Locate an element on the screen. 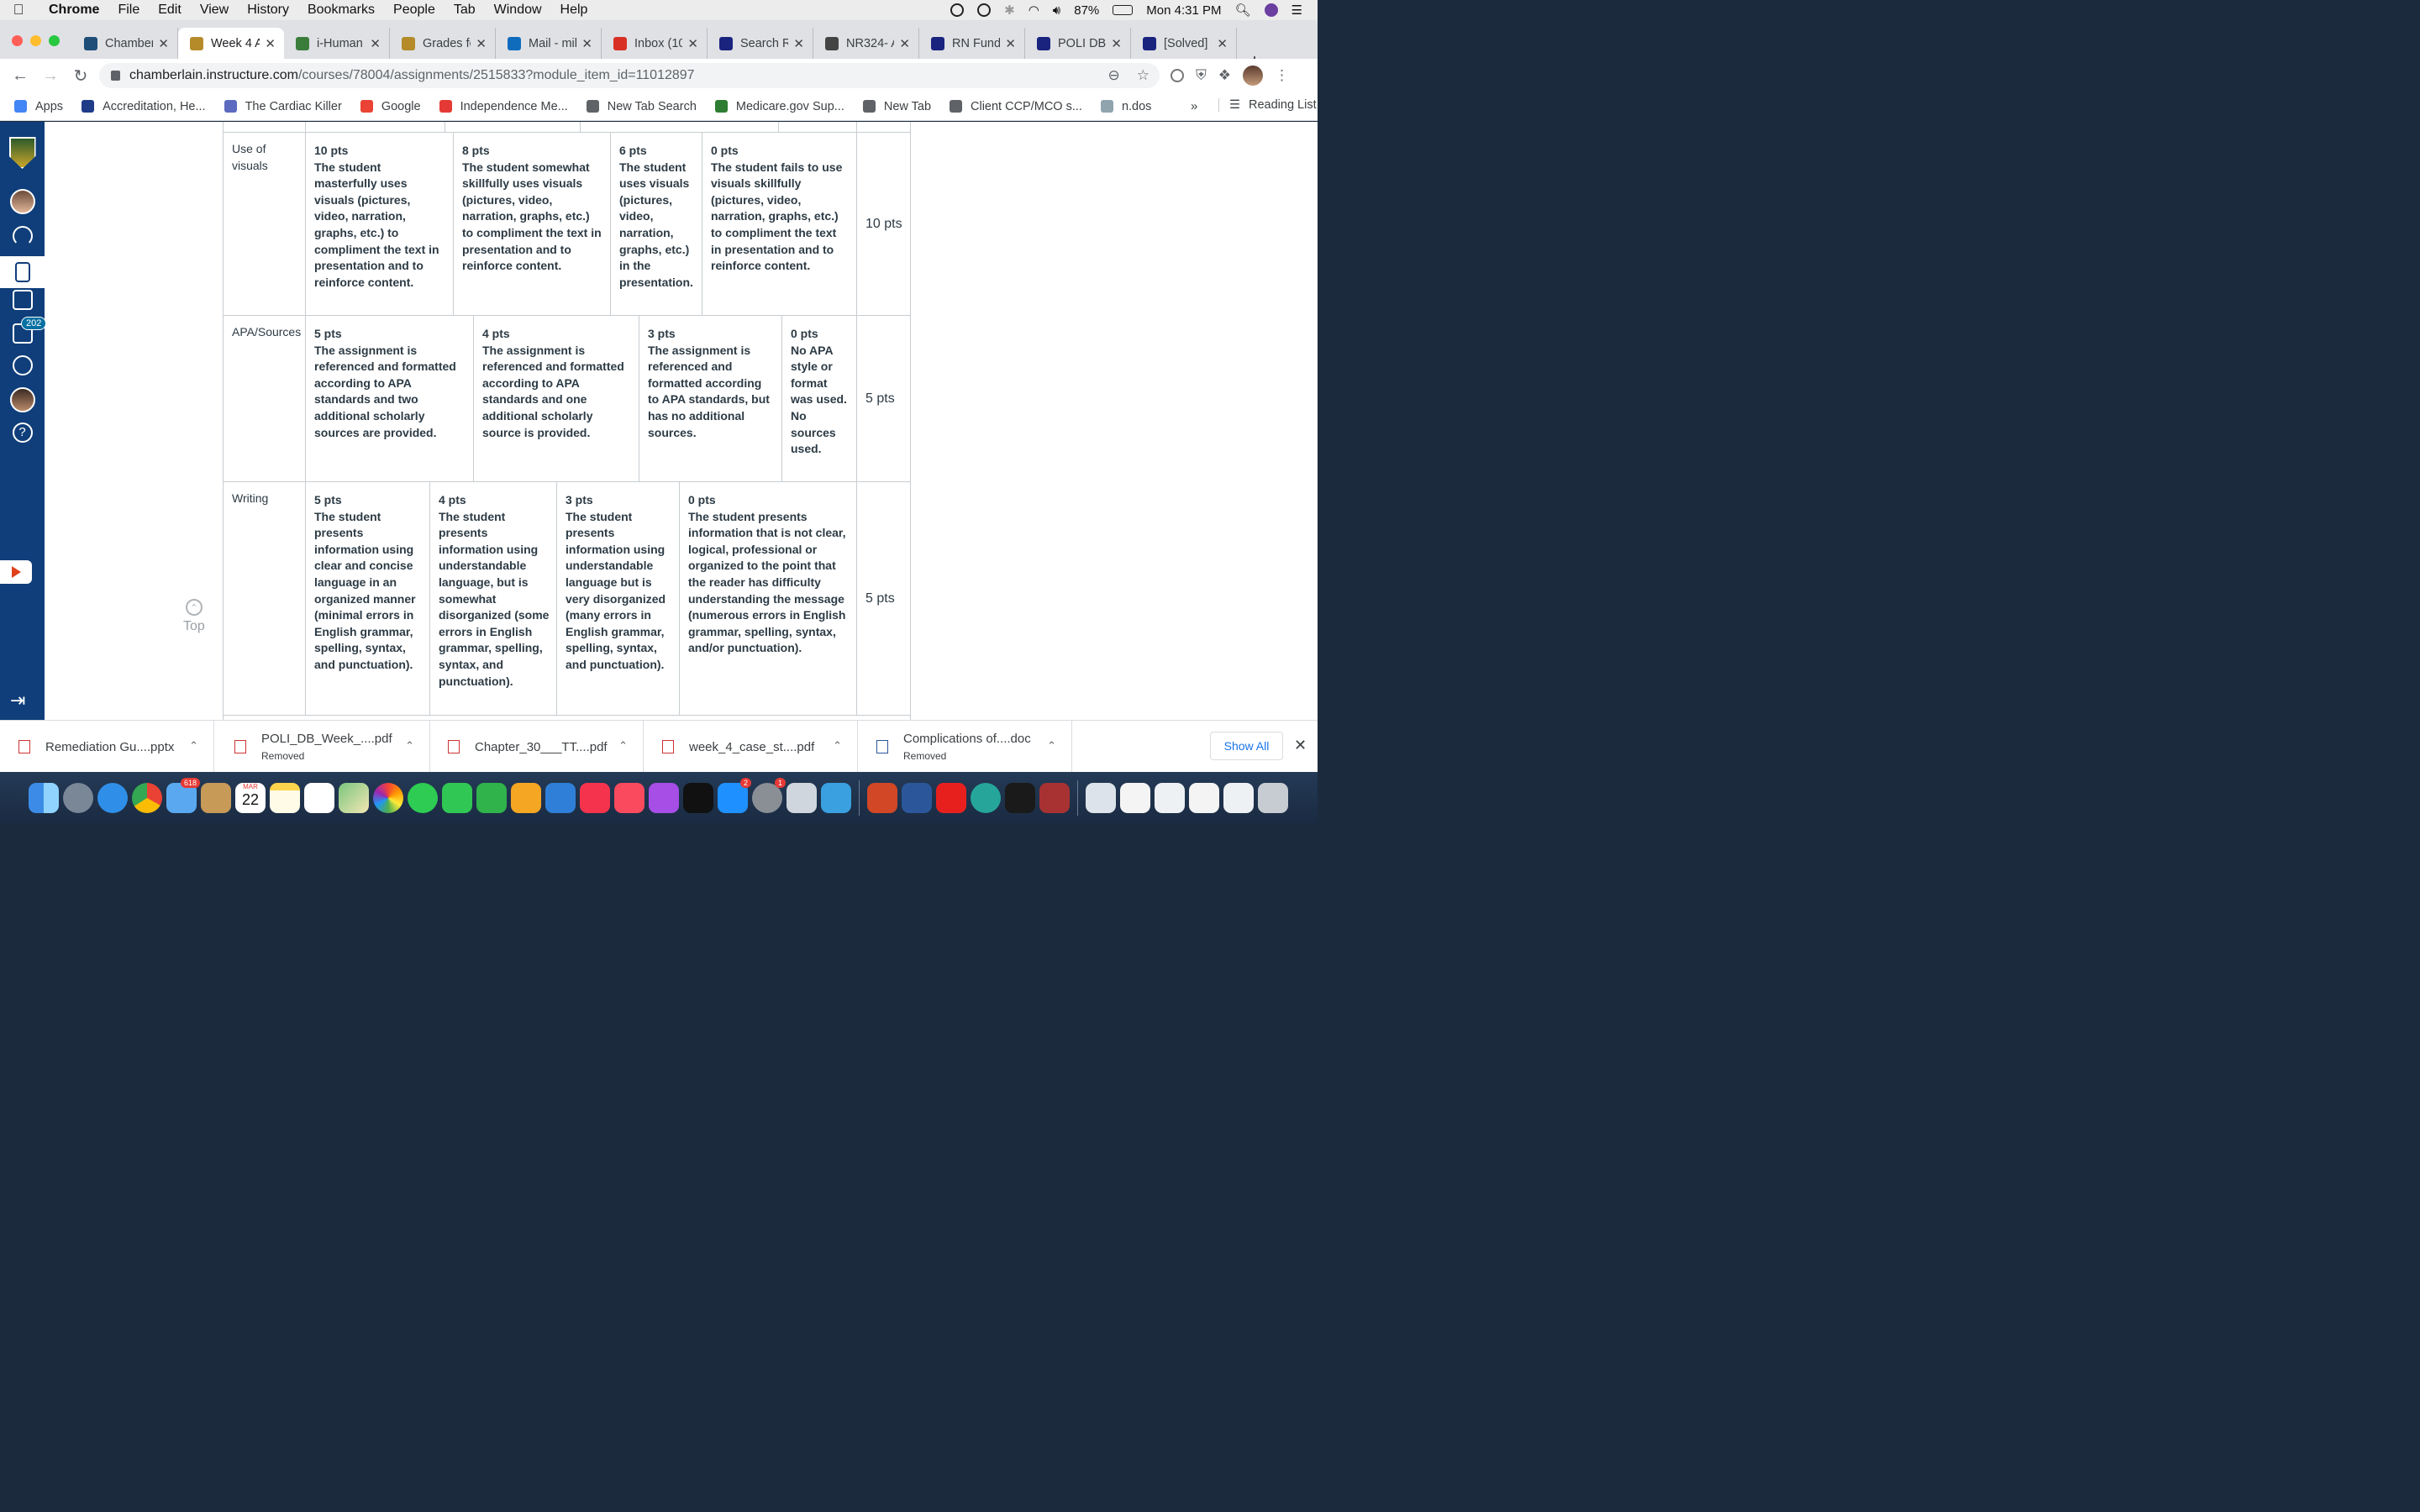 The image size is (2420, 1512). download-item: week_4_case_st....pdf ⌃ is located at coordinates (751, 747).